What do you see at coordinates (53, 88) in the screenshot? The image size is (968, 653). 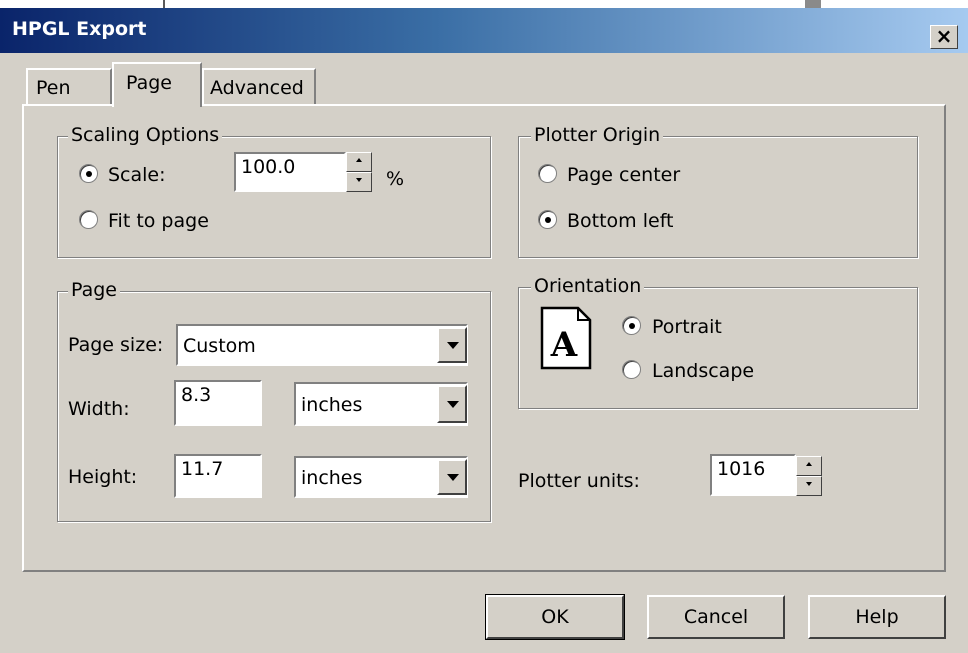 I see `tab-label: Pen` at bounding box center [53, 88].